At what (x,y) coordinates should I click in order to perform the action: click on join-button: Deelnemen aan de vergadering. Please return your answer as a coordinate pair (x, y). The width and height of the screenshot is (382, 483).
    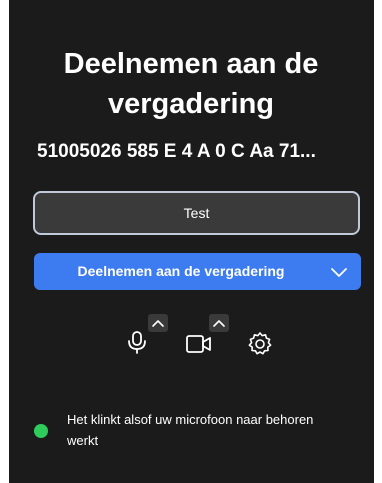
    Looking at the image, I should click on (197, 271).